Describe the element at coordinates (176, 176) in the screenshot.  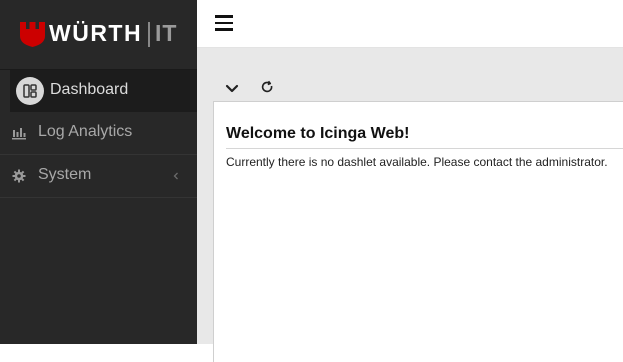
I see `chevron-left-icon` at that location.